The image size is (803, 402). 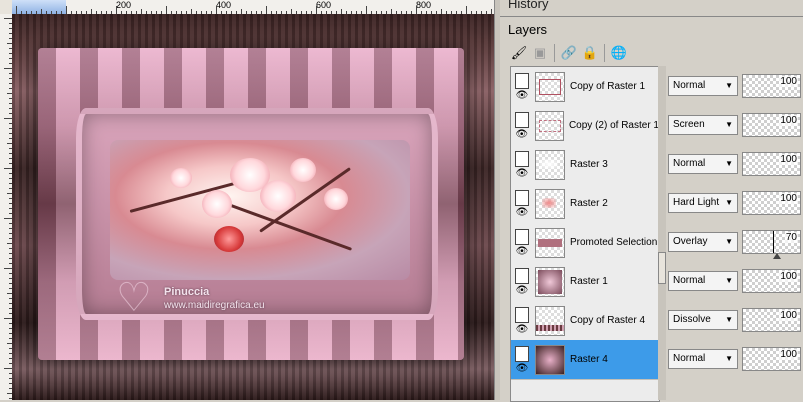 I want to click on blend-mode-select: Overlay ▼, so click(x=703, y=241).